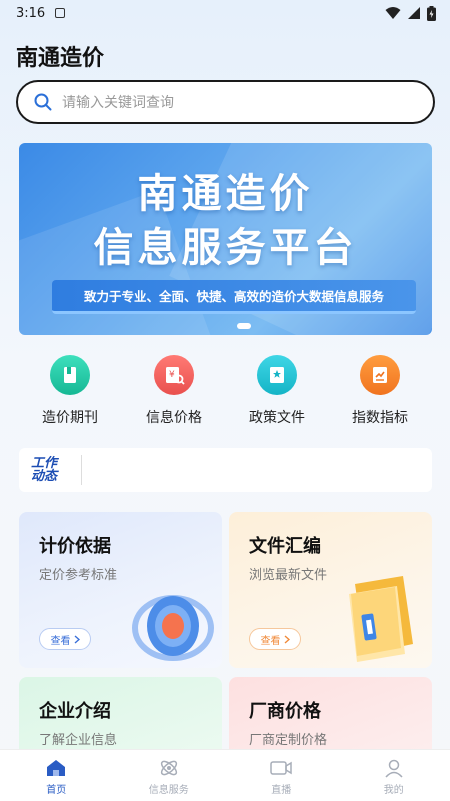 Image resolution: width=450 pixels, height=801 pixels. I want to click on tab-info-service: 信息服务, so click(169, 775).